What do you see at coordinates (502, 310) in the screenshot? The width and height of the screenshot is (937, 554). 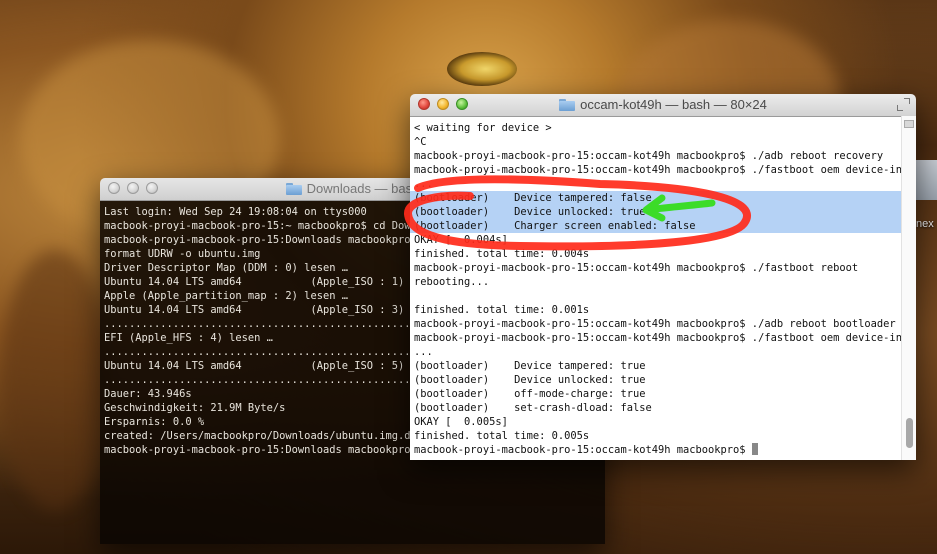 I see `terminal-line: finished. total time: 0.001s` at bounding box center [502, 310].